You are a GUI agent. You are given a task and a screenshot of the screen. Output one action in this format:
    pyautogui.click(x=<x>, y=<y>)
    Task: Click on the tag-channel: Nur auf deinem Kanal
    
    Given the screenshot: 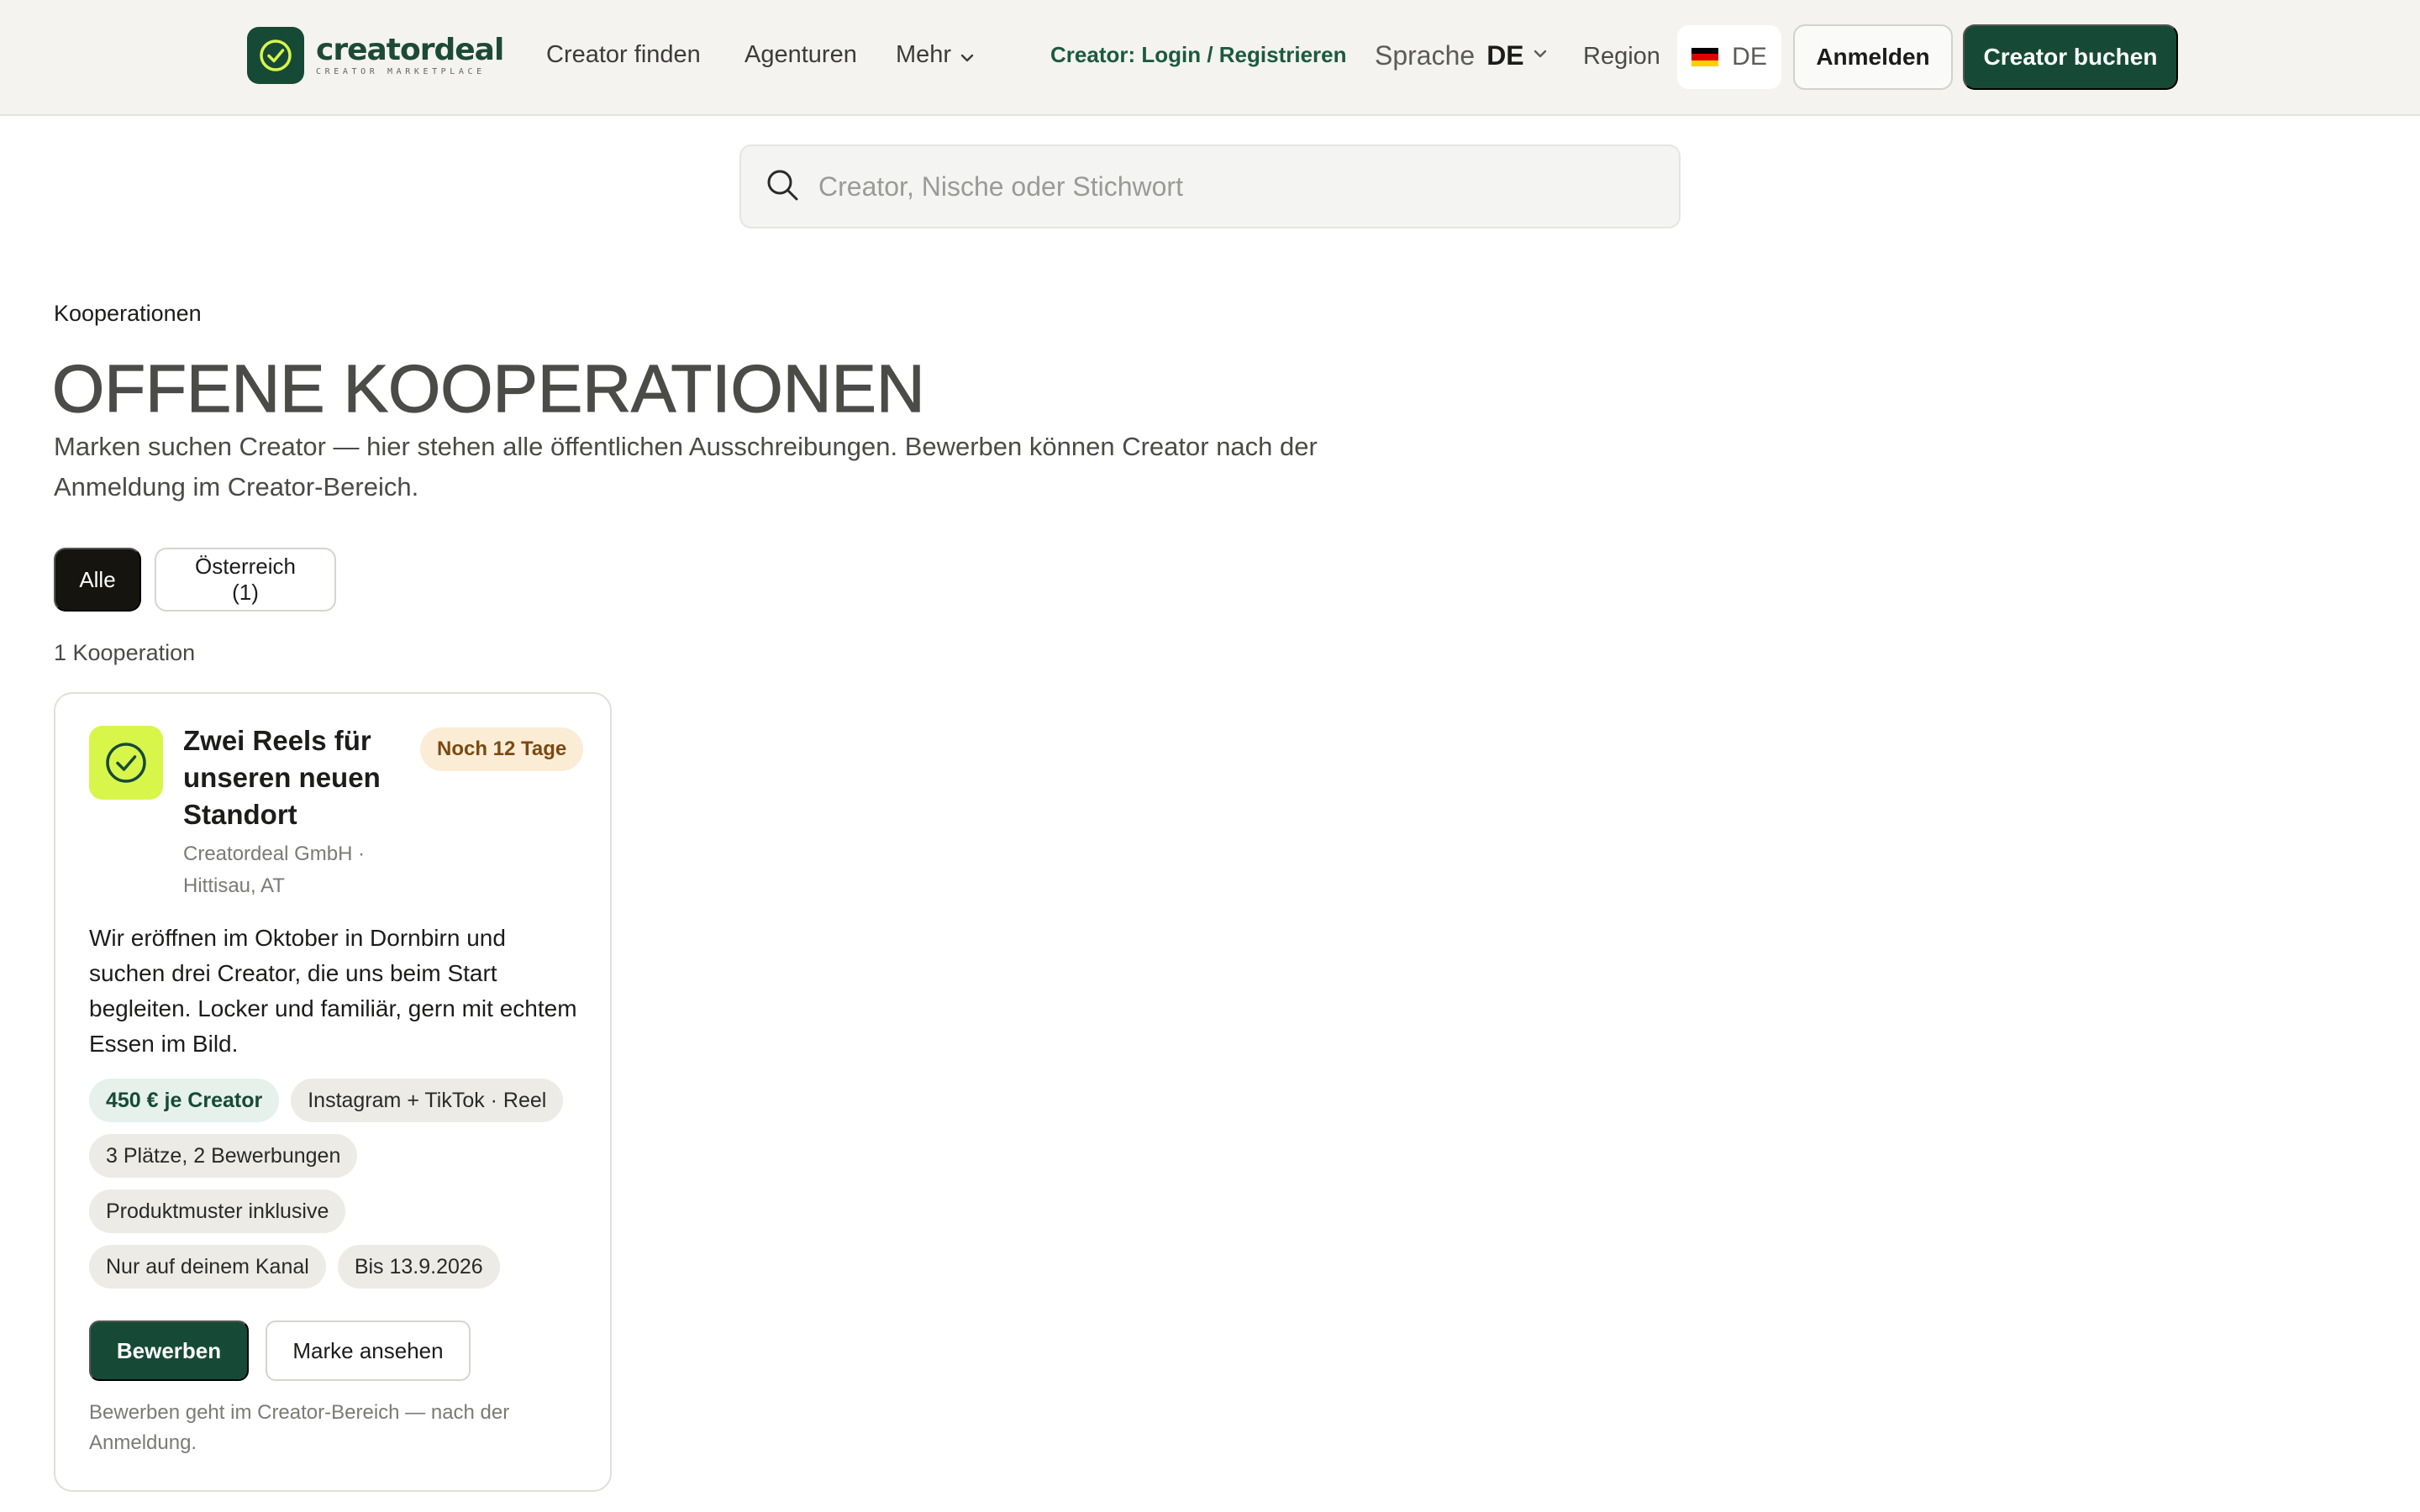 What is the action you would take?
    pyautogui.click(x=207, y=1267)
    